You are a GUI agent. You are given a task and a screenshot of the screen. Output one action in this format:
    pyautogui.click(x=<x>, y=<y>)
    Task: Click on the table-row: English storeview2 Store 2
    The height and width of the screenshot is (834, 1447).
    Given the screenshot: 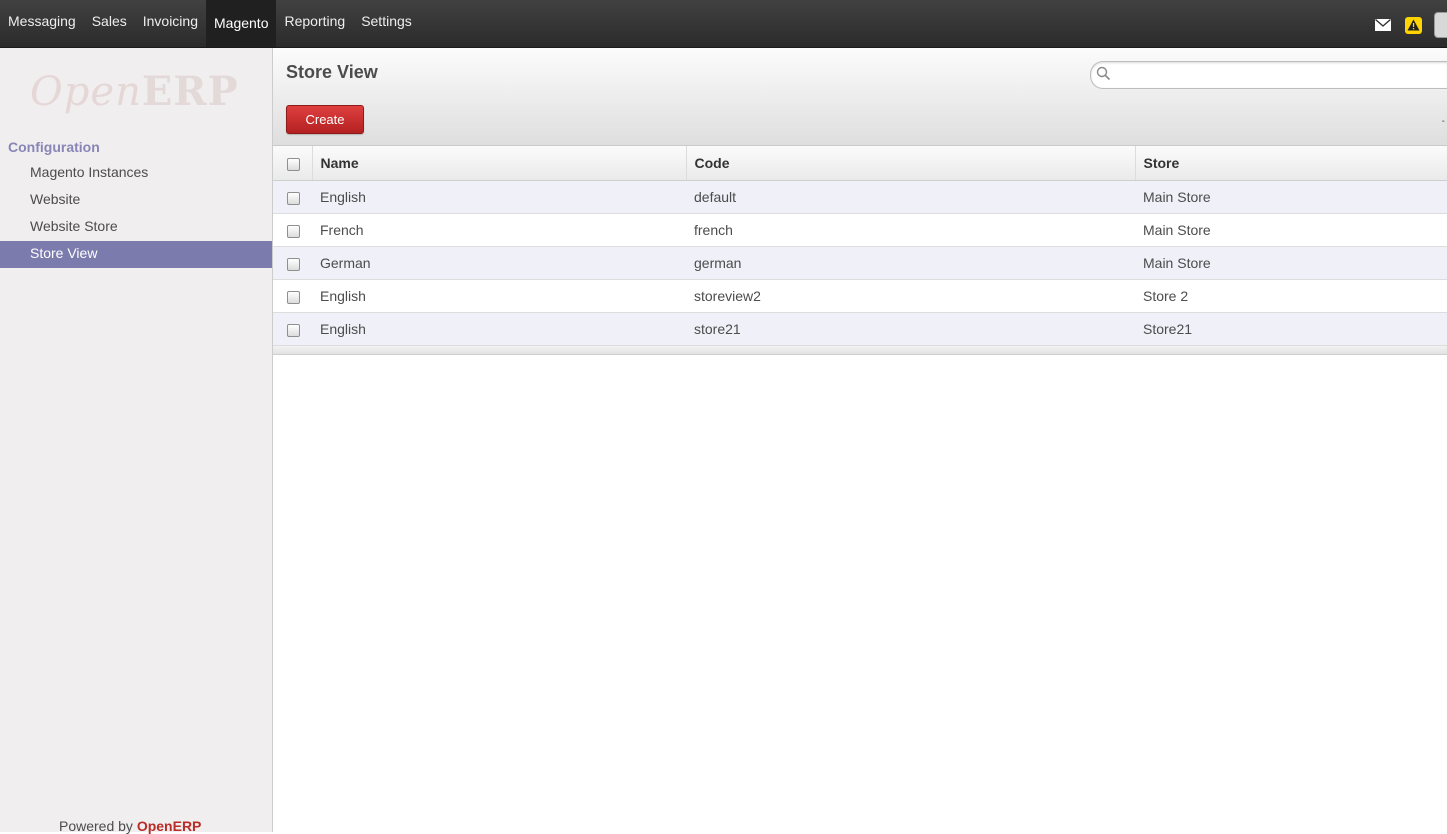 What is the action you would take?
    pyautogui.click(x=860, y=296)
    